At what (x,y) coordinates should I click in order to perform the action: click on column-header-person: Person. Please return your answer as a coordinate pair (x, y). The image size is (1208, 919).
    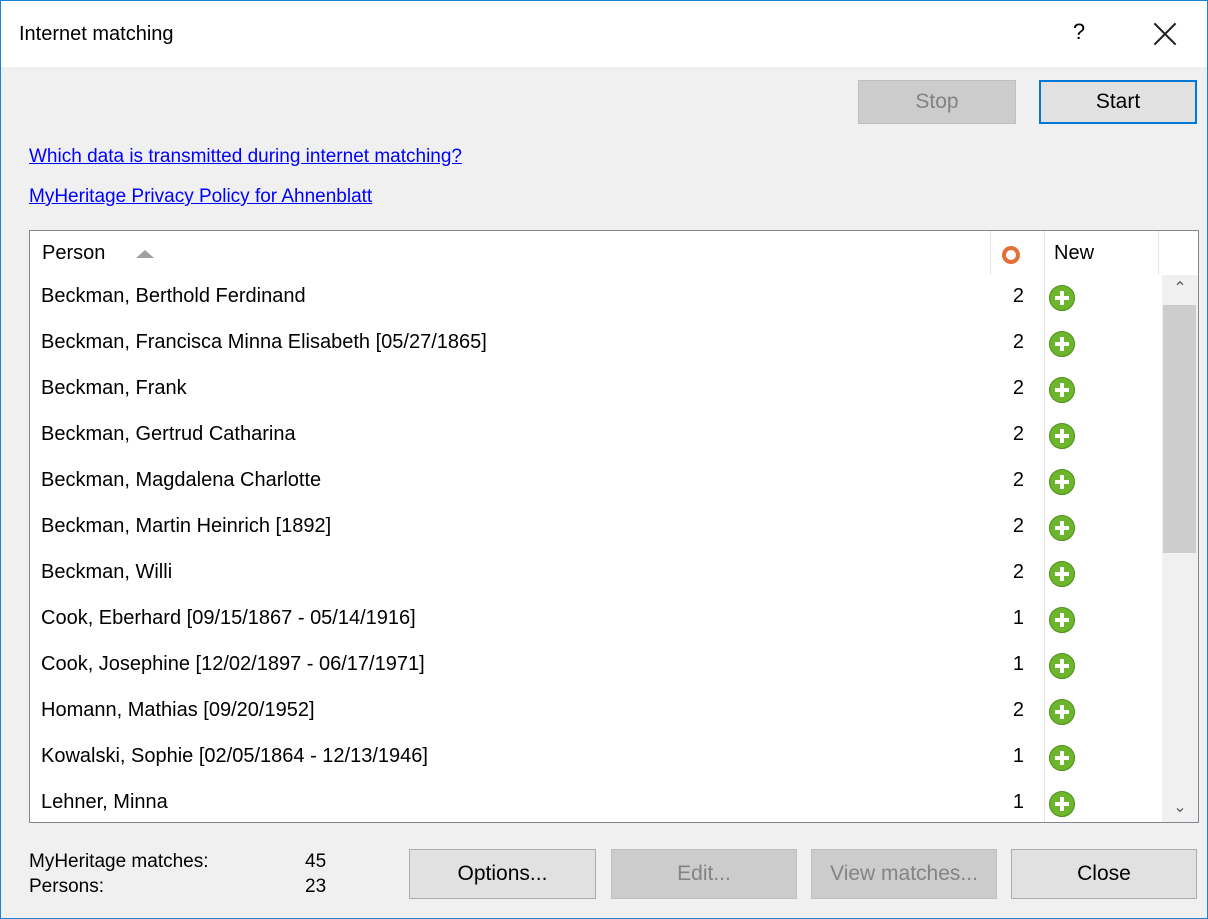
    Looking at the image, I should click on (73, 253).